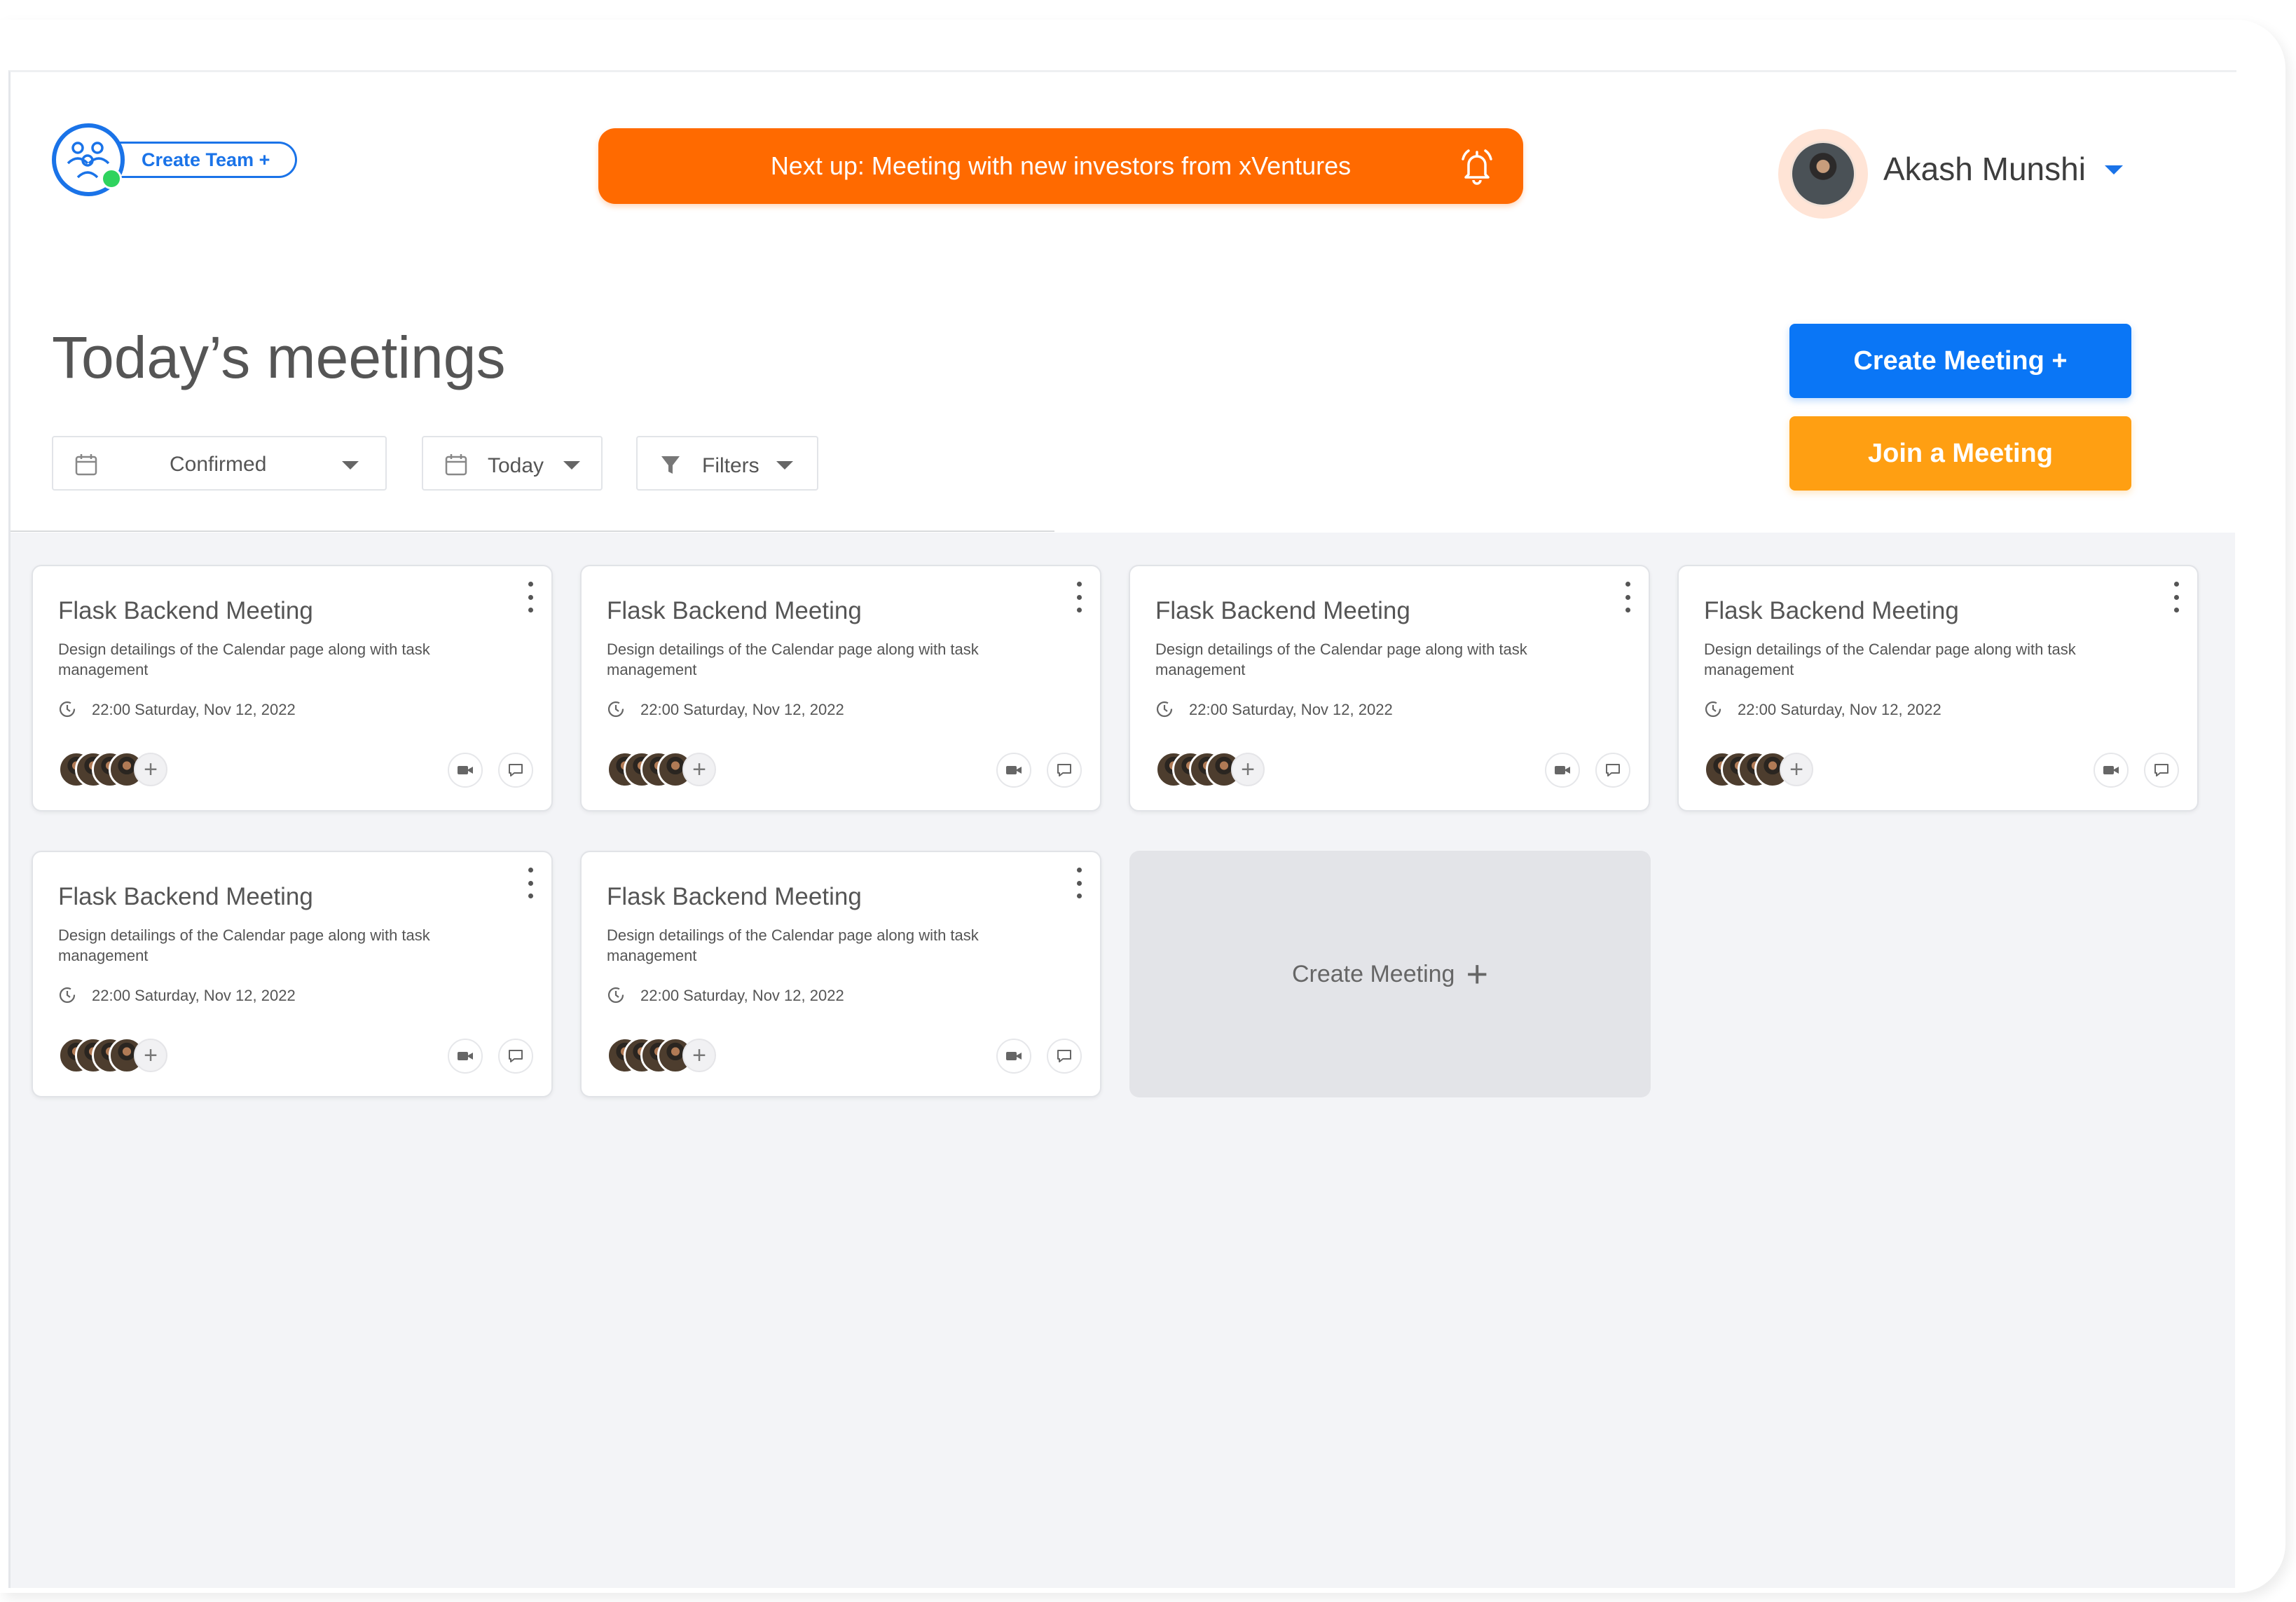 Image resolution: width=2296 pixels, height=1602 pixels. I want to click on status-filter-dropdown: Confirmed, so click(219, 463).